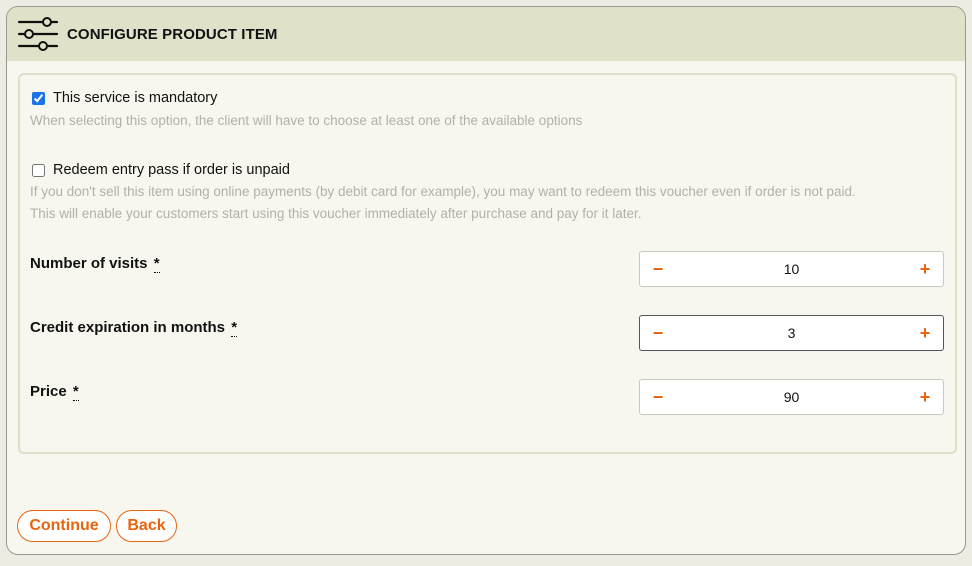 The image size is (972, 566). Describe the element at coordinates (135, 98) in the screenshot. I see `mandatory-label: This service is mandatory` at that location.